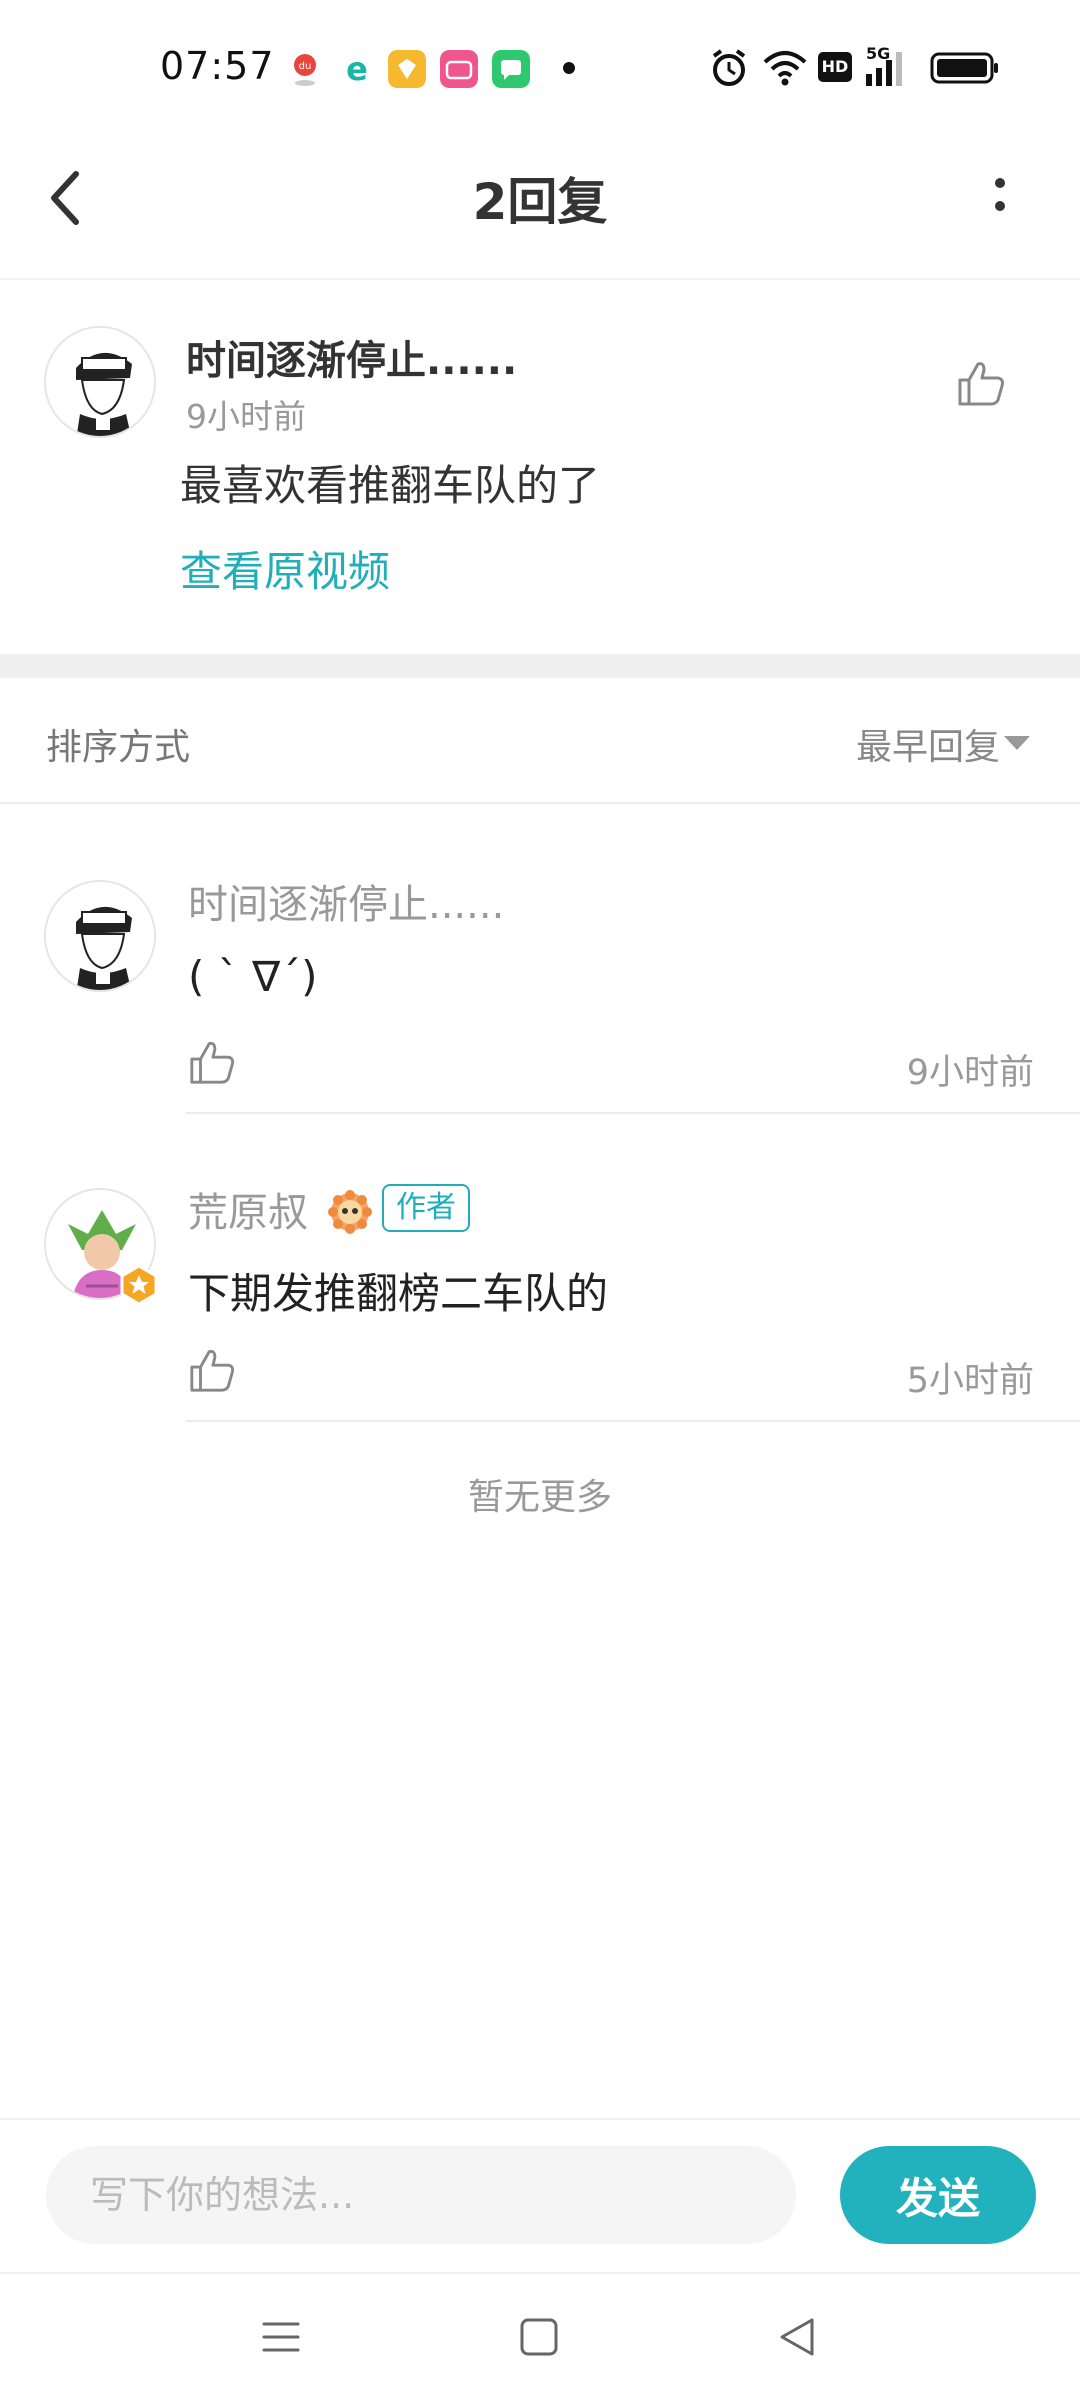 The width and height of the screenshot is (1080, 2400). I want to click on system-nav-bar, so click(540, 2336).